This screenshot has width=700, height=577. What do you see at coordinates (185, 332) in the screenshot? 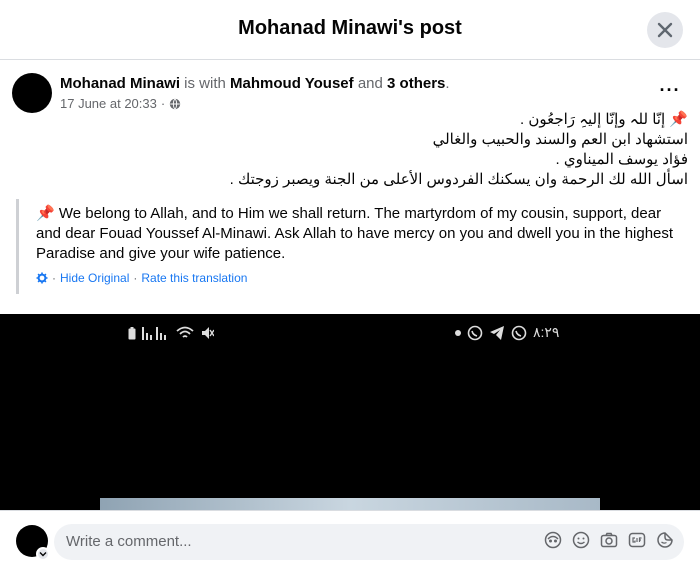
I see `wifi-icon` at bounding box center [185, 332].